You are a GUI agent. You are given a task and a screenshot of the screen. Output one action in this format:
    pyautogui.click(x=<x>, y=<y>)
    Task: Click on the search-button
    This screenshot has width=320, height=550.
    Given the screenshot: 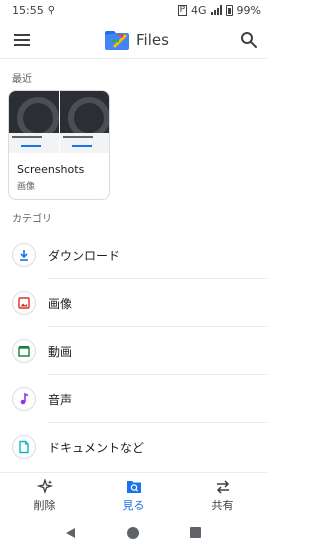 What is the action you would take?
    pyautogui.click(x=249, y=40)
    